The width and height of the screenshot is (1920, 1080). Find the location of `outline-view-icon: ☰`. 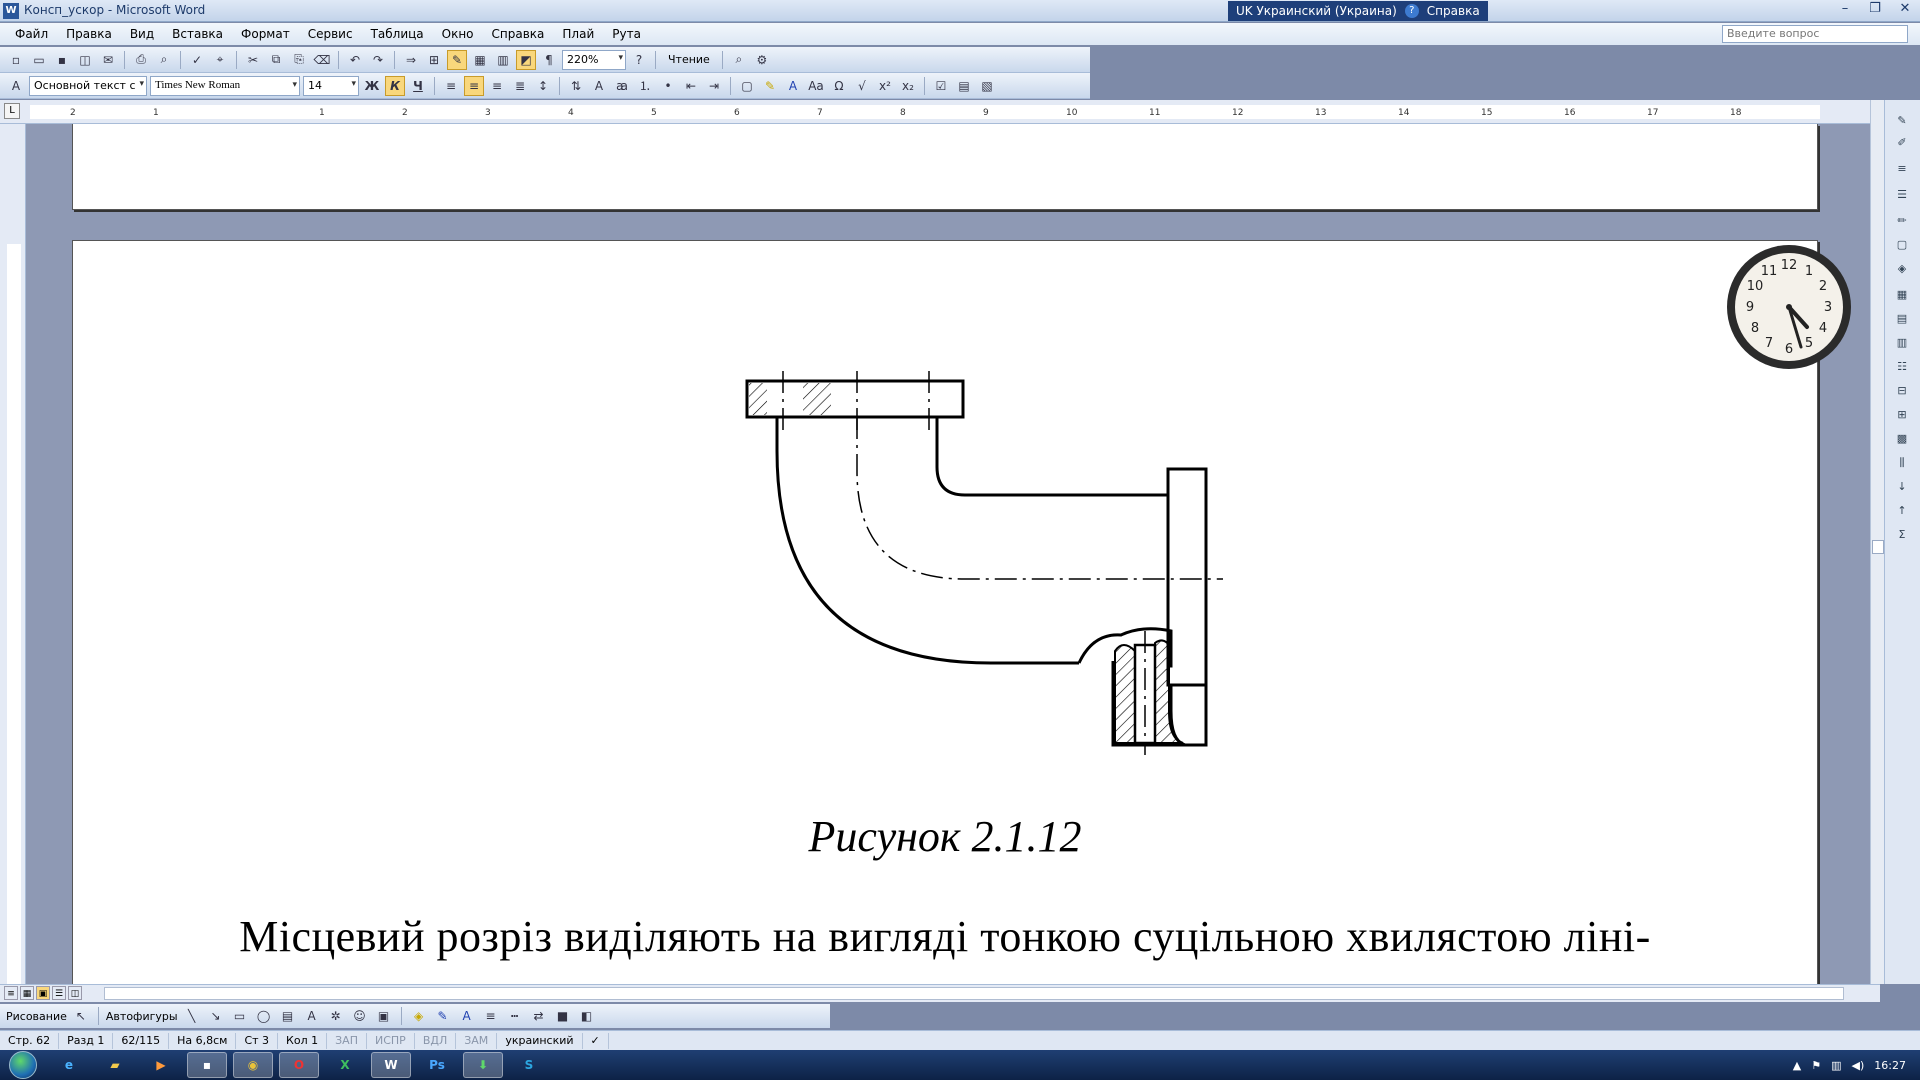

outline-view-icon: ☰ is located at coordinates (59, 993).